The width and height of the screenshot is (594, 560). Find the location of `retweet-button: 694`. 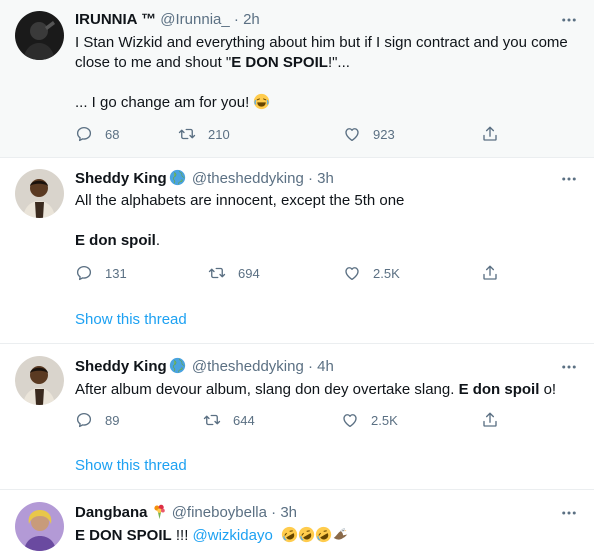

retweet-button: 694 is located at coordinates (234, 273).